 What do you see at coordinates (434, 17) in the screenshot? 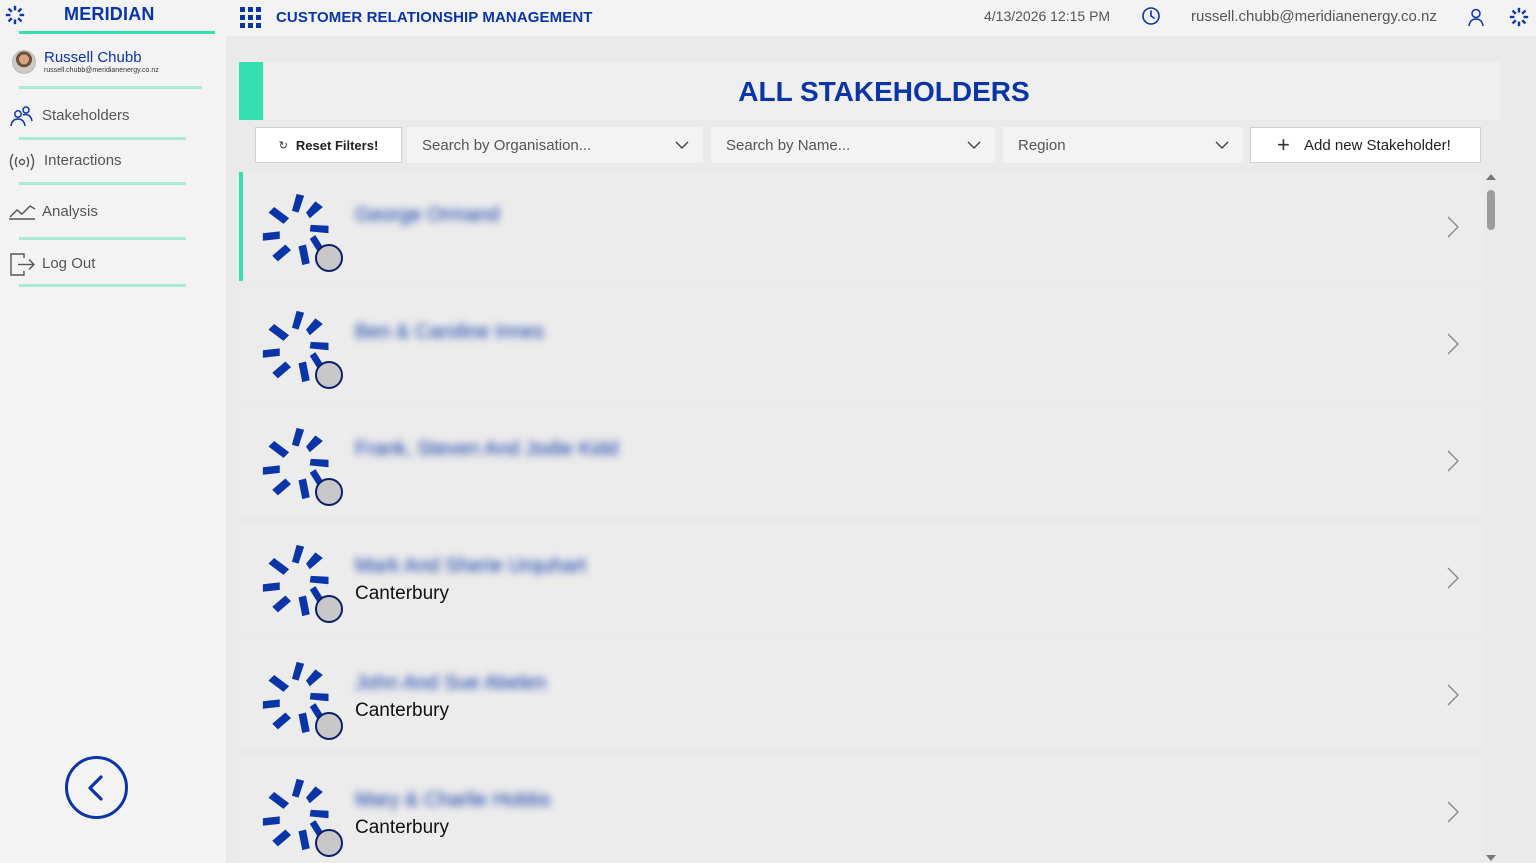
I see `app-title: CUSTOMER RELATIONSHIP MANAGEMENT` at bounding box center [434, 17].